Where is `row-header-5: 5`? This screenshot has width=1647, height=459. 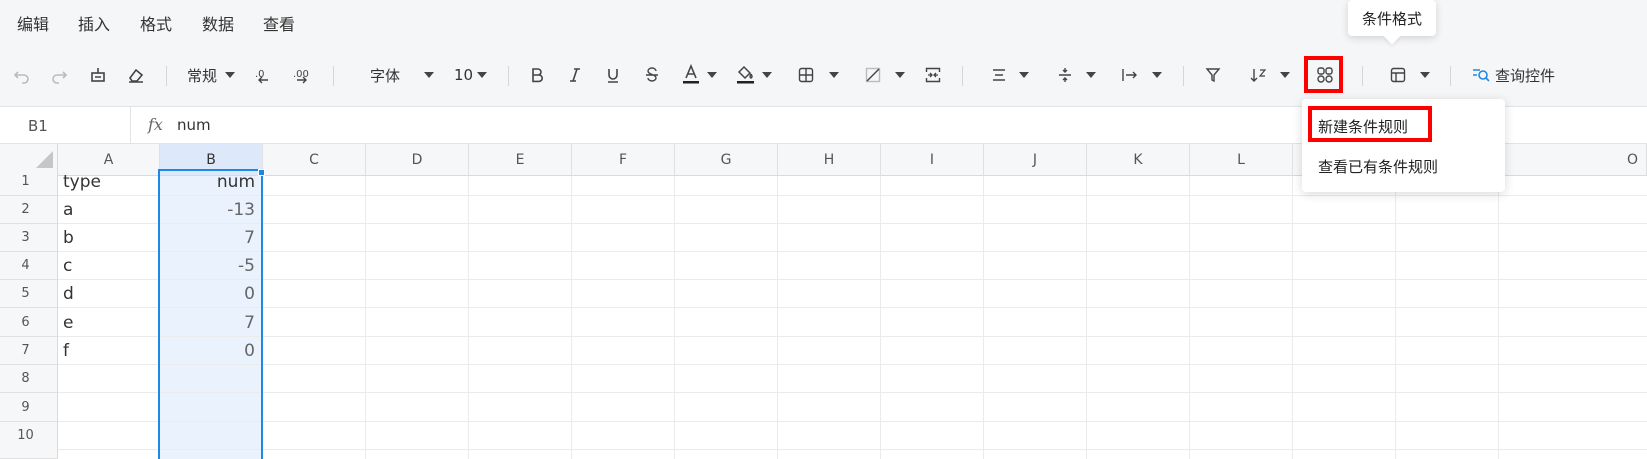 row-header-5: 5 is located at coordinates (29, 294).